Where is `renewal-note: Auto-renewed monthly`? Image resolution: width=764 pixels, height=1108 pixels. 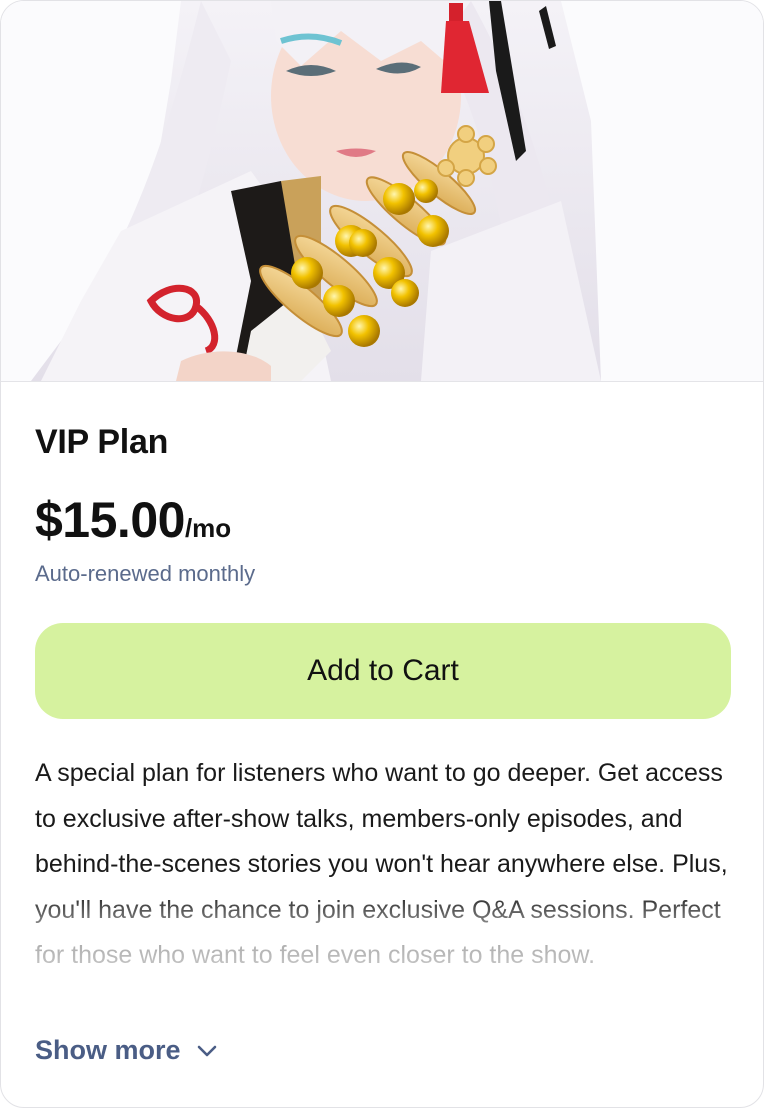
renewal-note: Auto-renewed monthly is located at coordinates (145, 573).